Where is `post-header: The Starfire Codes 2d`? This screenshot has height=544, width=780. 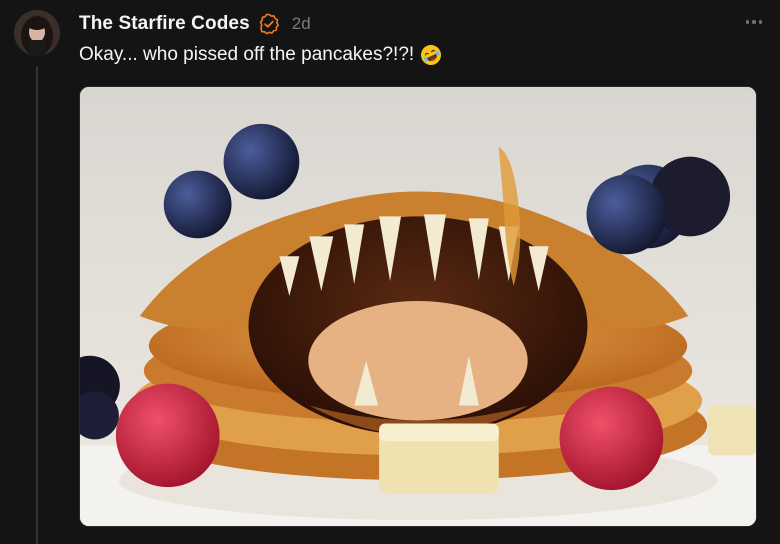
post-header: The Starfire Codes 2d is located at coordinates (195, 24).